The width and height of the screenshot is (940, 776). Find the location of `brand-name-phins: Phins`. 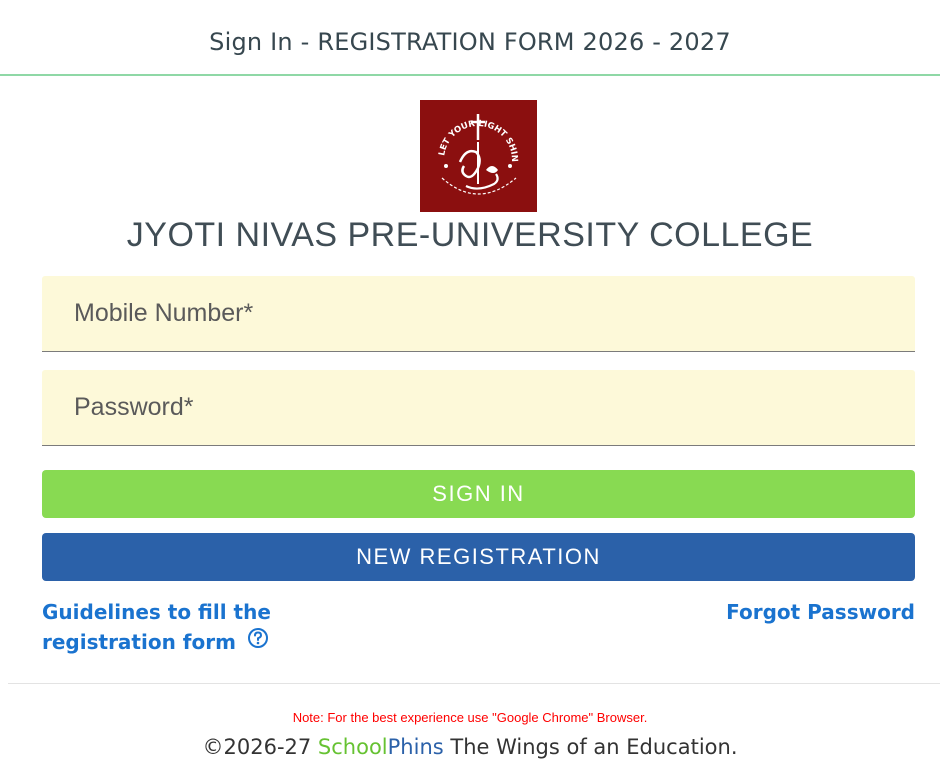

brand-name-phins: Phins is located at coordinates (415, 747).